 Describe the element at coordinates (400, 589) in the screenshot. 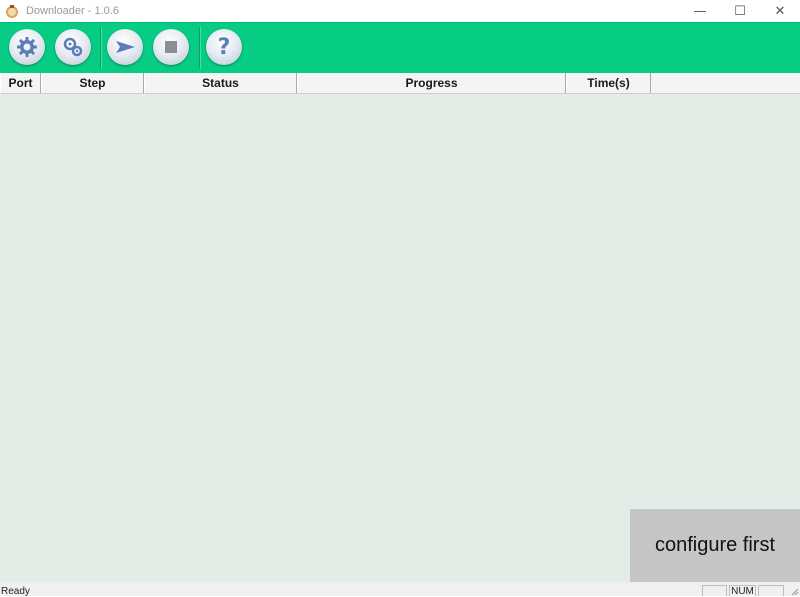

I see `status-bar: Ready NUM` at that location.